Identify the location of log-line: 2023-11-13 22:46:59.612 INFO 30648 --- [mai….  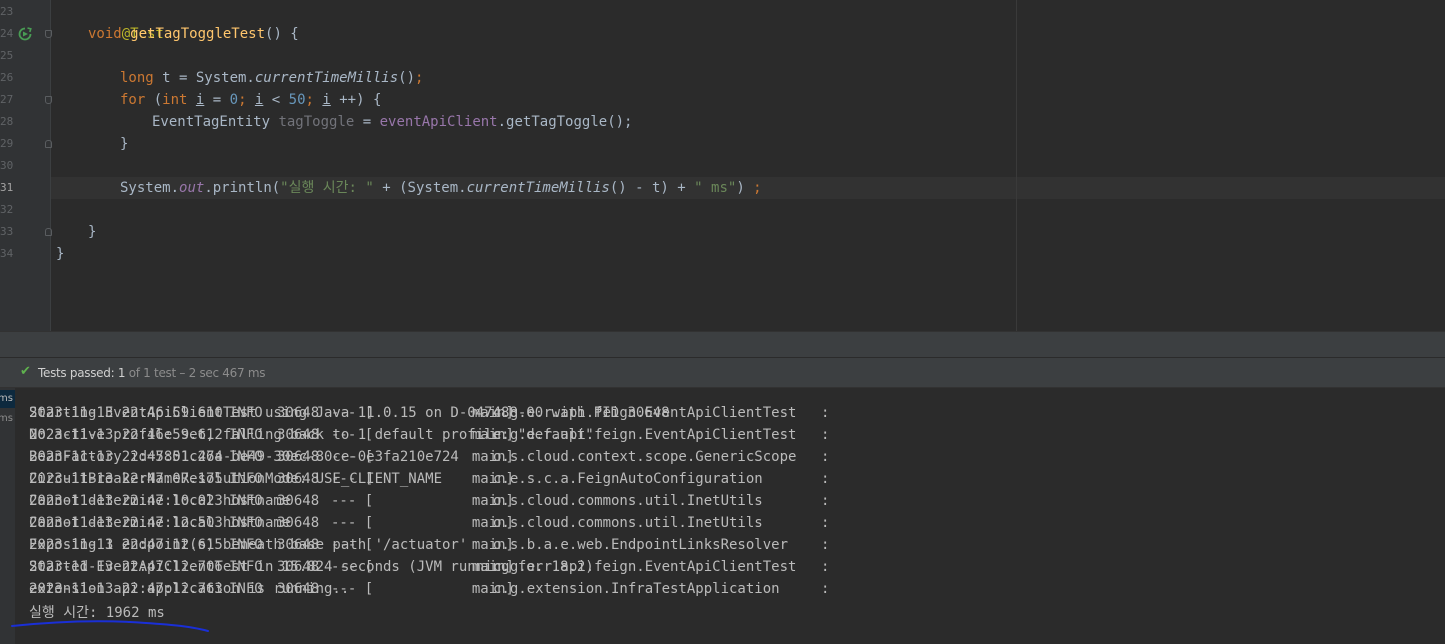
(429, 435).